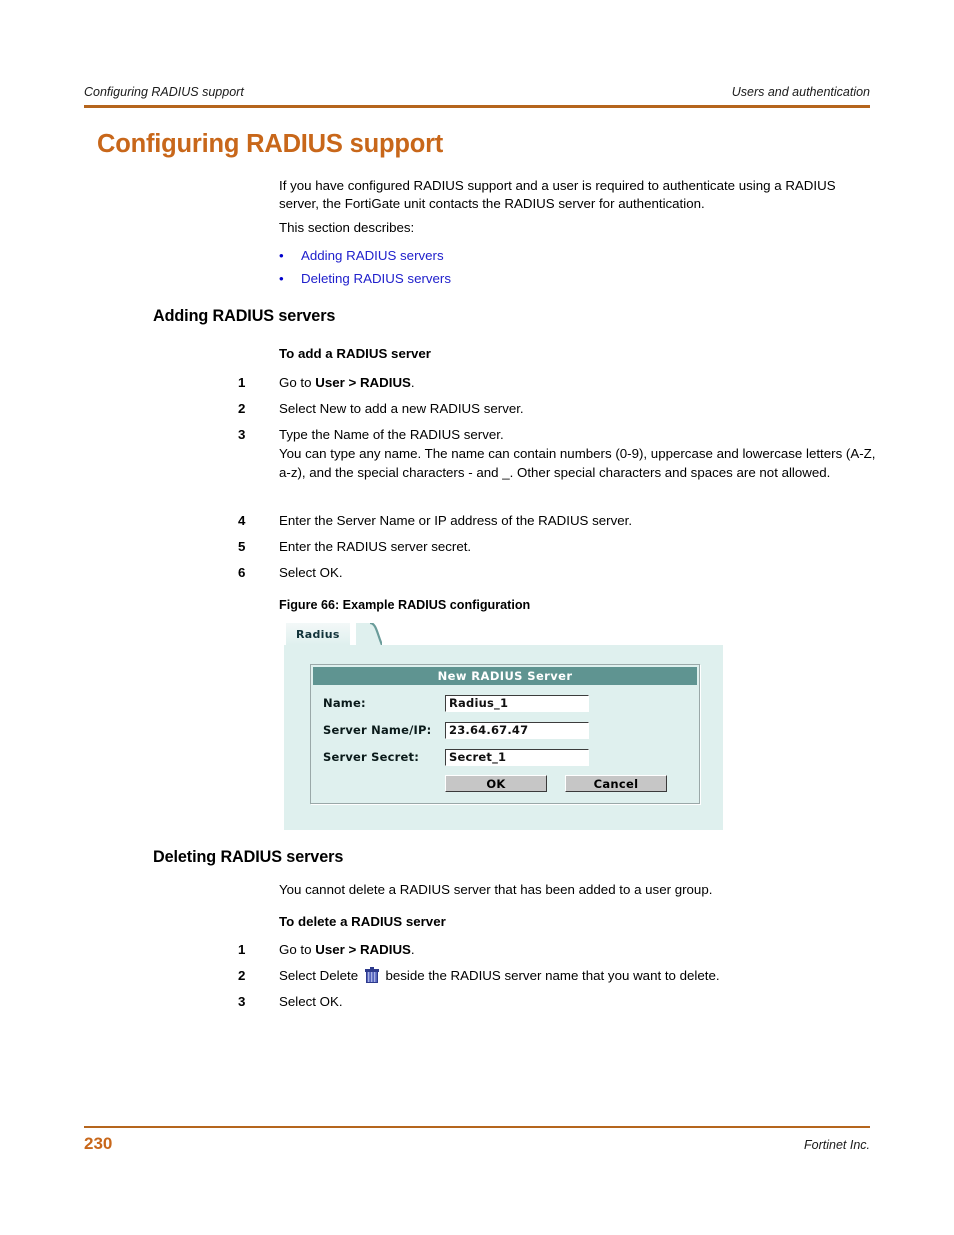 This screenshot has height=1235, width=954. I want to click on page-footer: 230 Fortinet Inc., so click(477, 1144).